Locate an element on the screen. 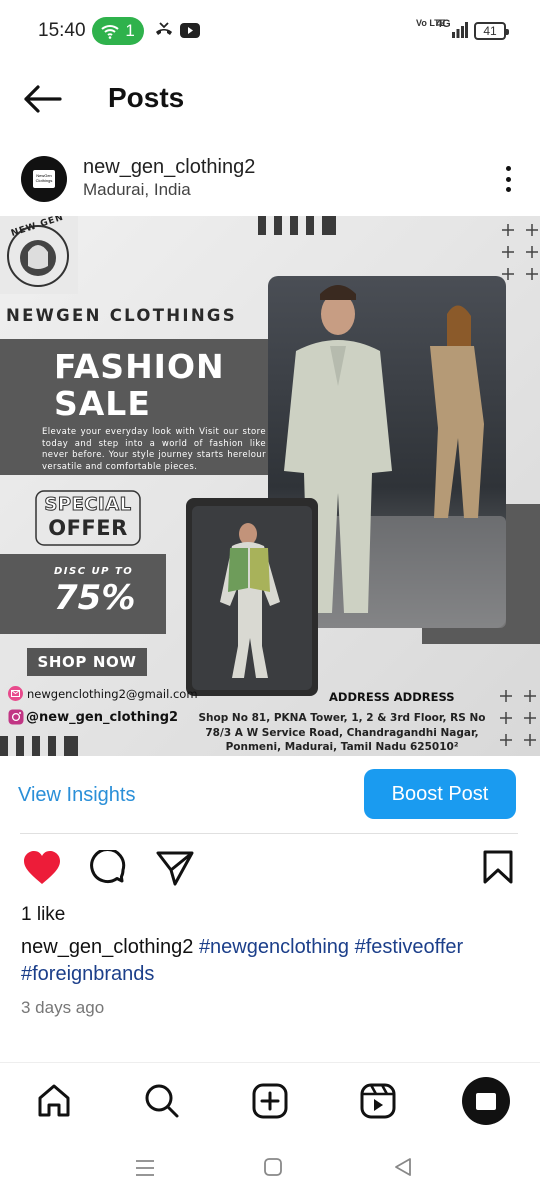 This screenshot has width=540, height=1200. hashtag: #festiveoffer is located at coordinates (409, 947).